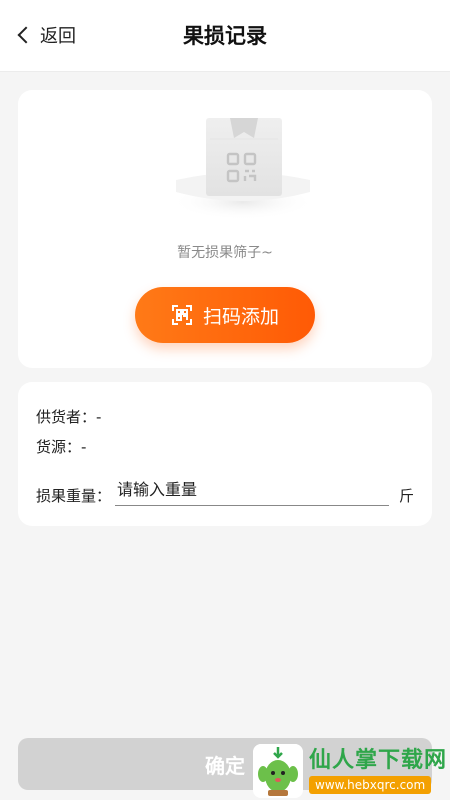  I want to click on cactus-logo-icon, so click(278, 771).